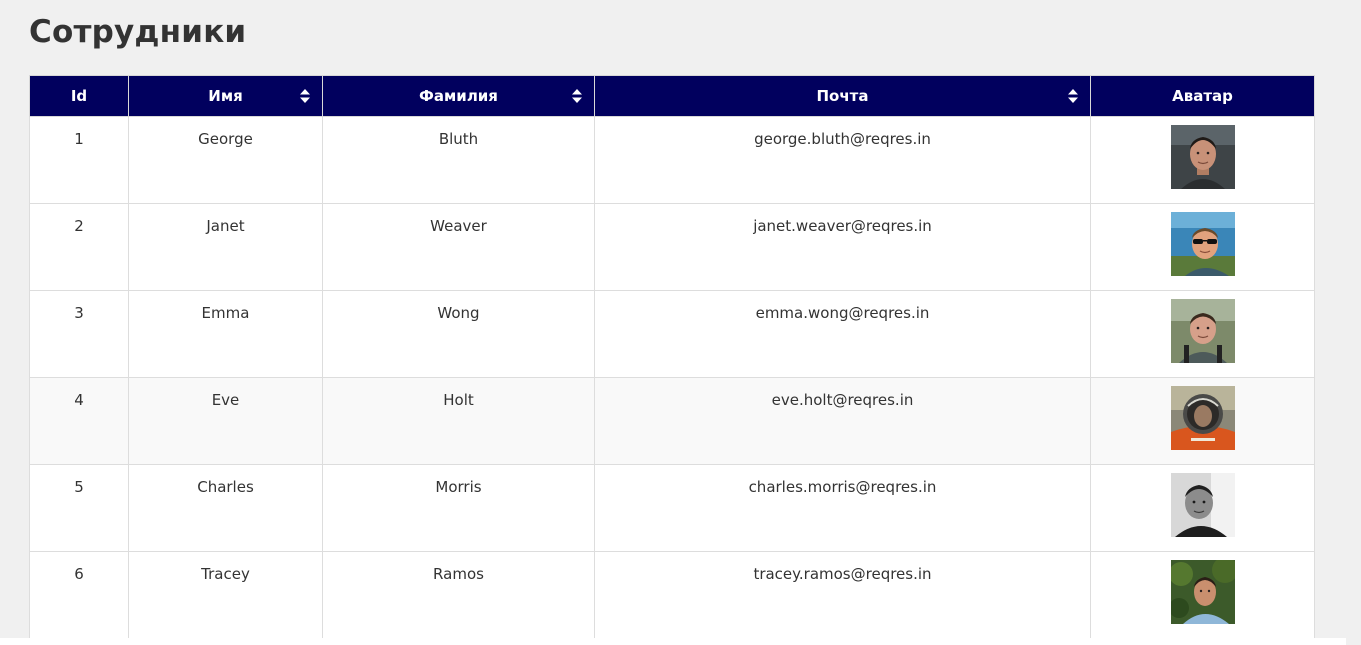  I want to click on cell-email: eve.holt@reqres.in, so click(842, 421).